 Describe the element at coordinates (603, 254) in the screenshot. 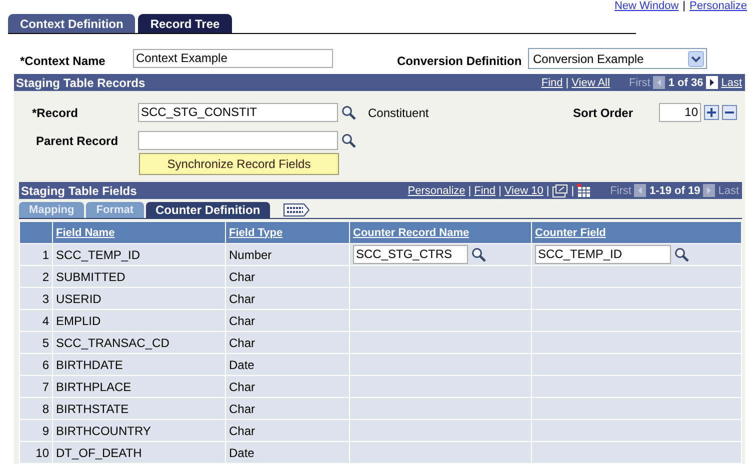

I see `counter-field-input: SCC_TEMP_ID` at that location.